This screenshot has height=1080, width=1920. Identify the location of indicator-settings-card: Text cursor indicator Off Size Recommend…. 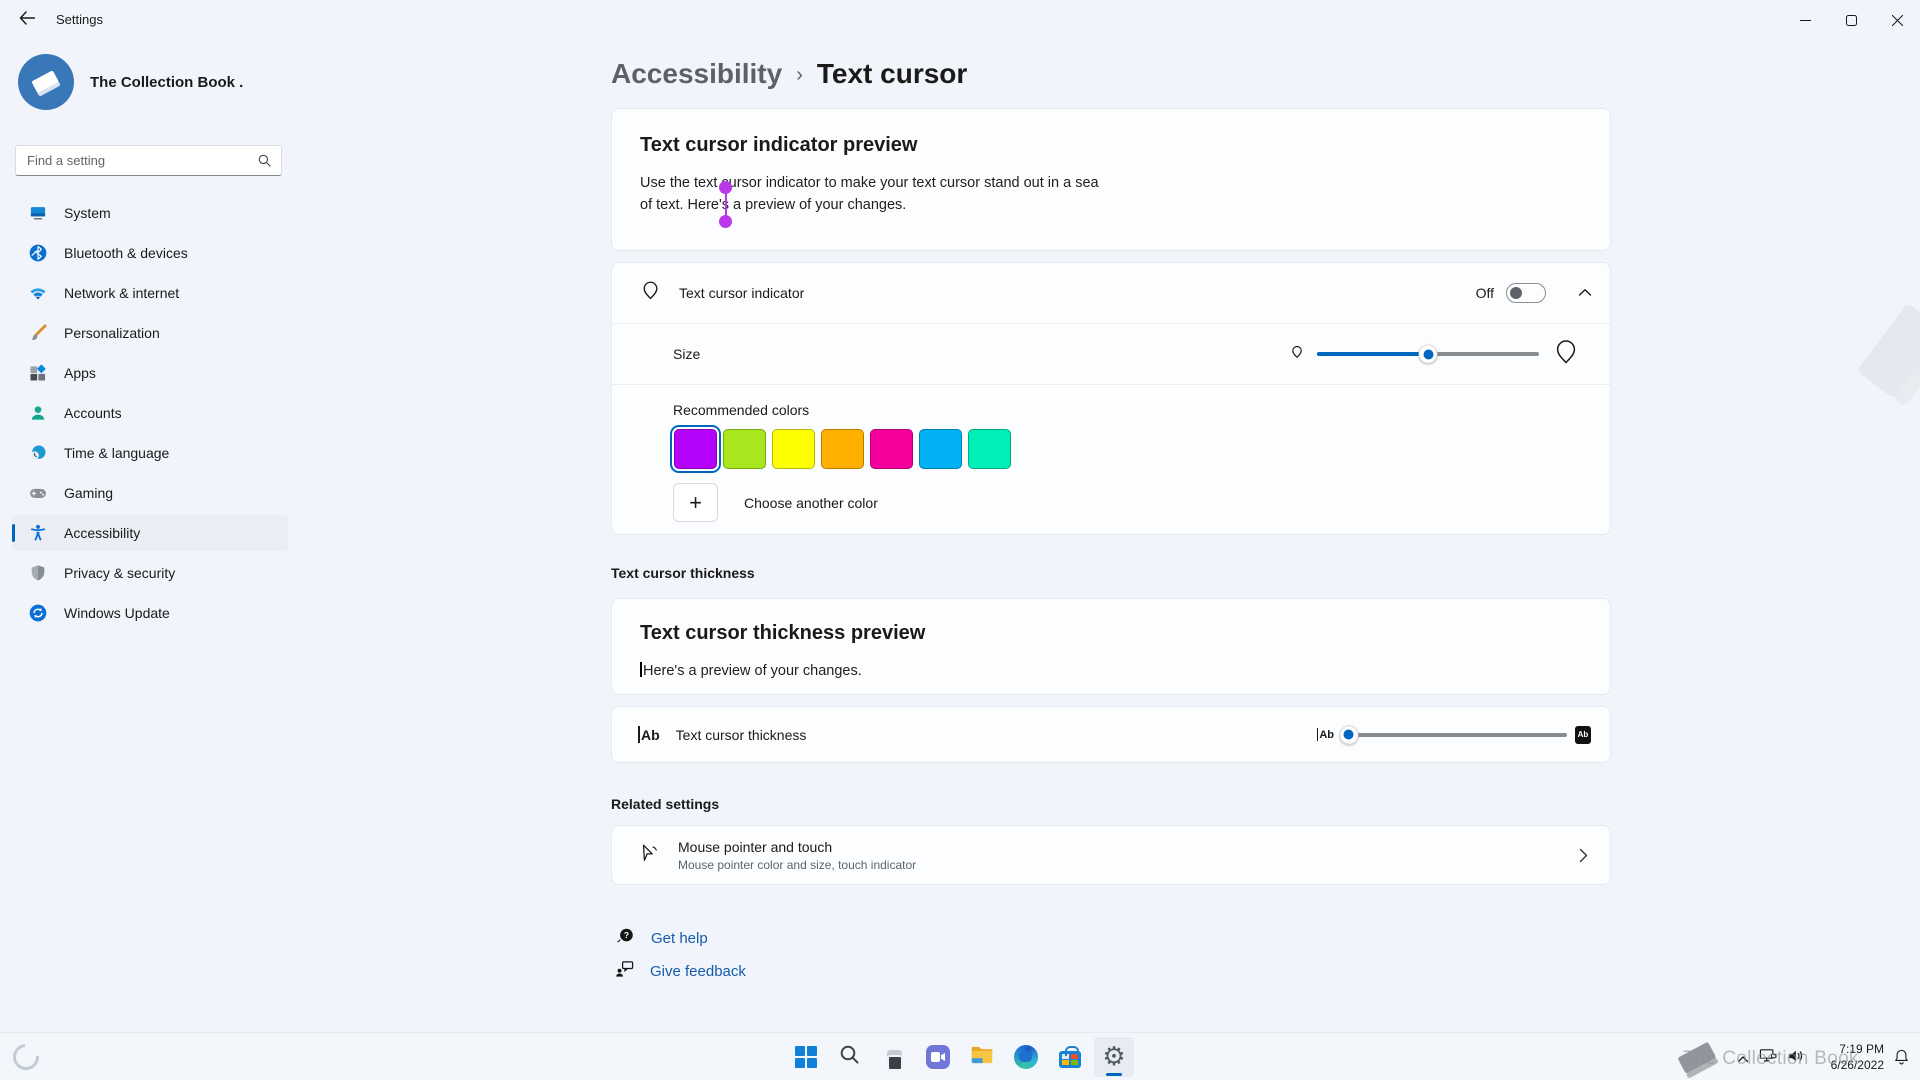
(1111, 398).